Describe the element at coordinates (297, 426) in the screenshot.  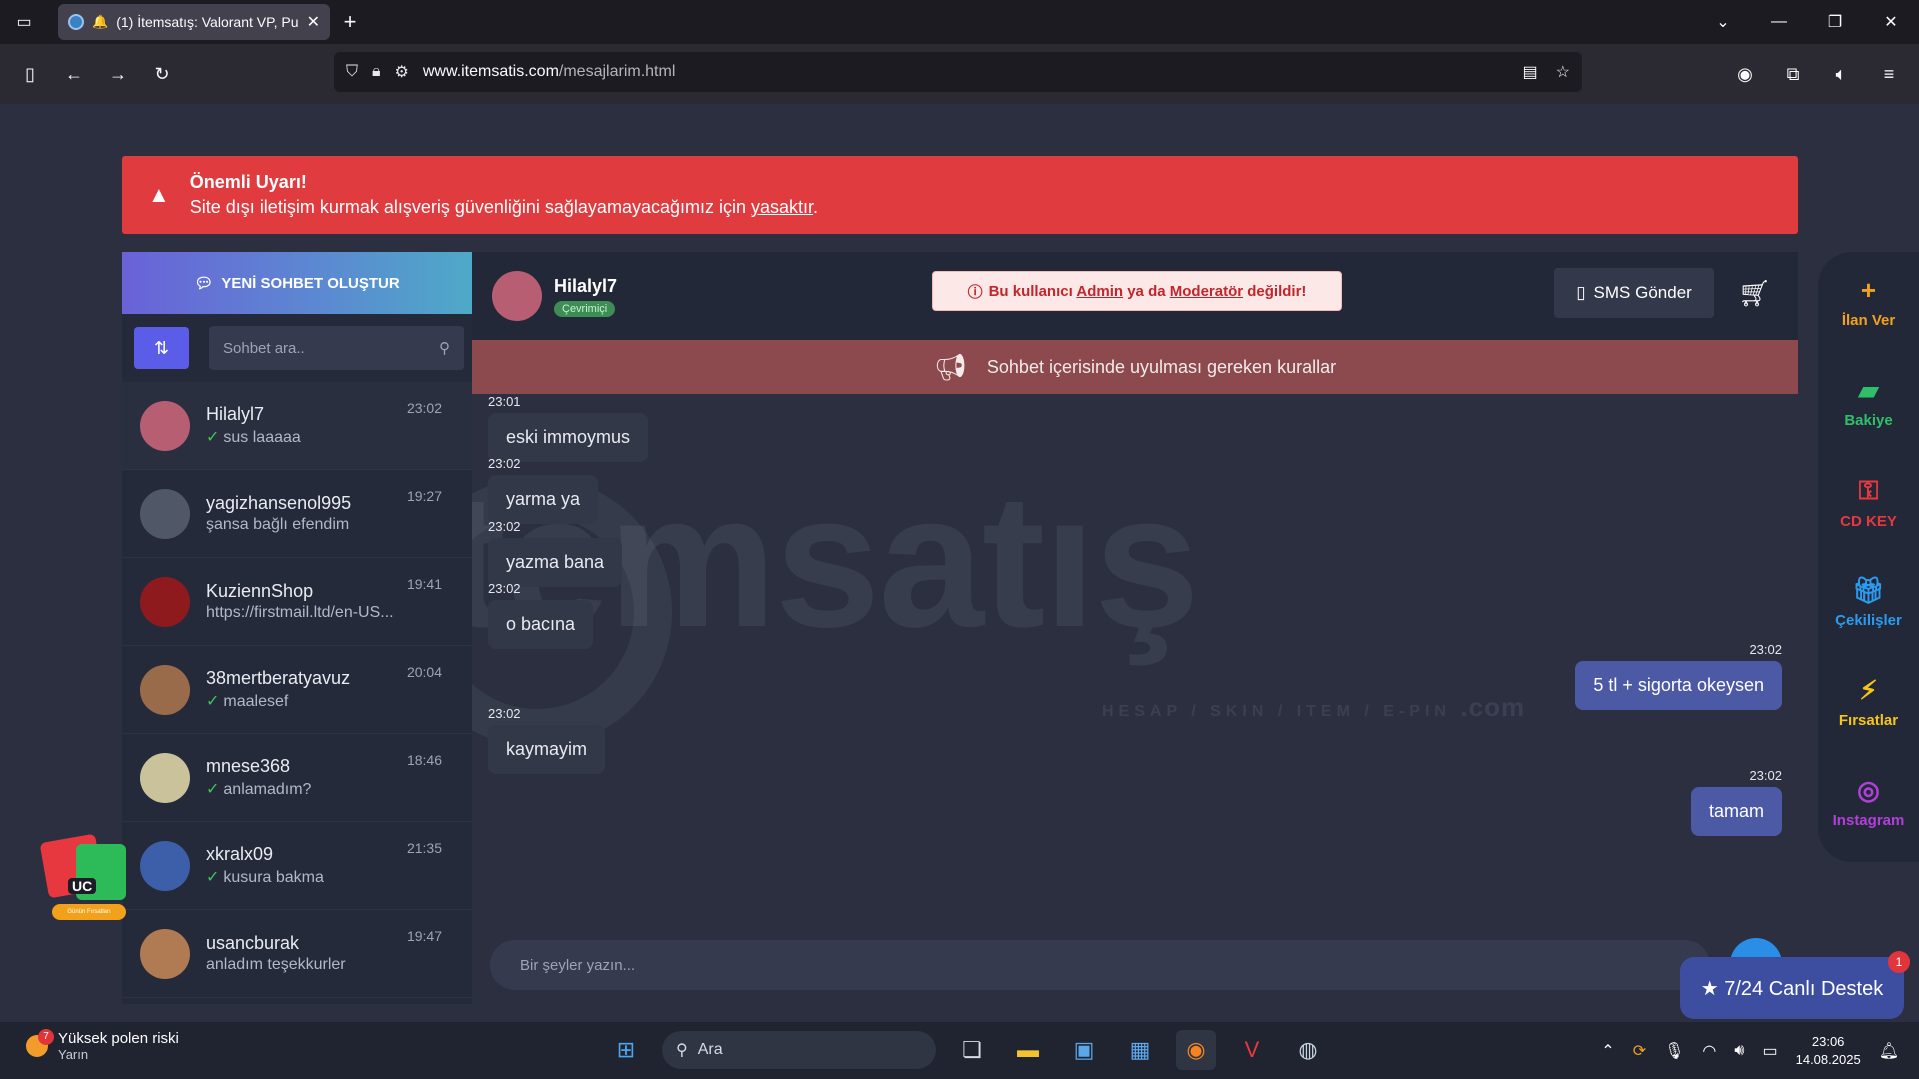
I see `conversation-item: Hilalyl7 ✓ sus laaaaa 23:02` at that location.